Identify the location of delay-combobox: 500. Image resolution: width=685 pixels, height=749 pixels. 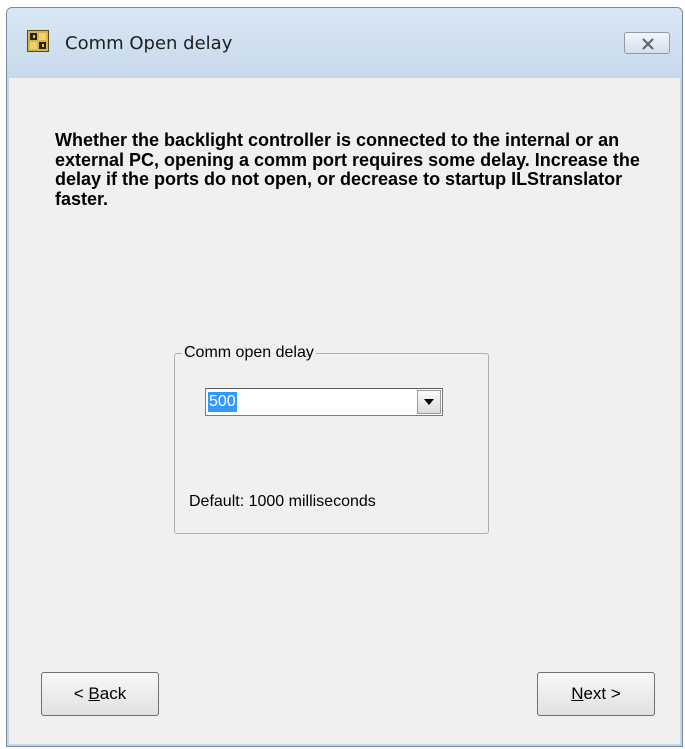
(324, 402).